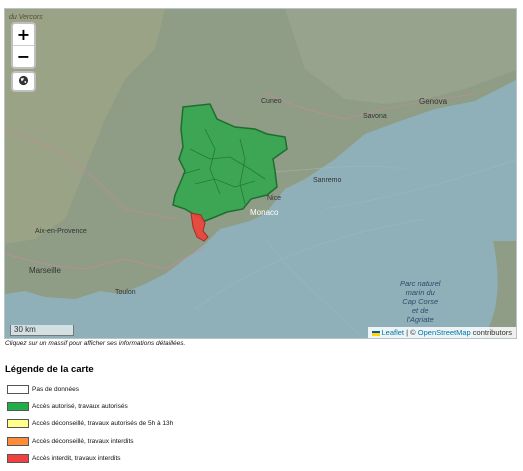  I want to click on locate-button, so click(23, 81).